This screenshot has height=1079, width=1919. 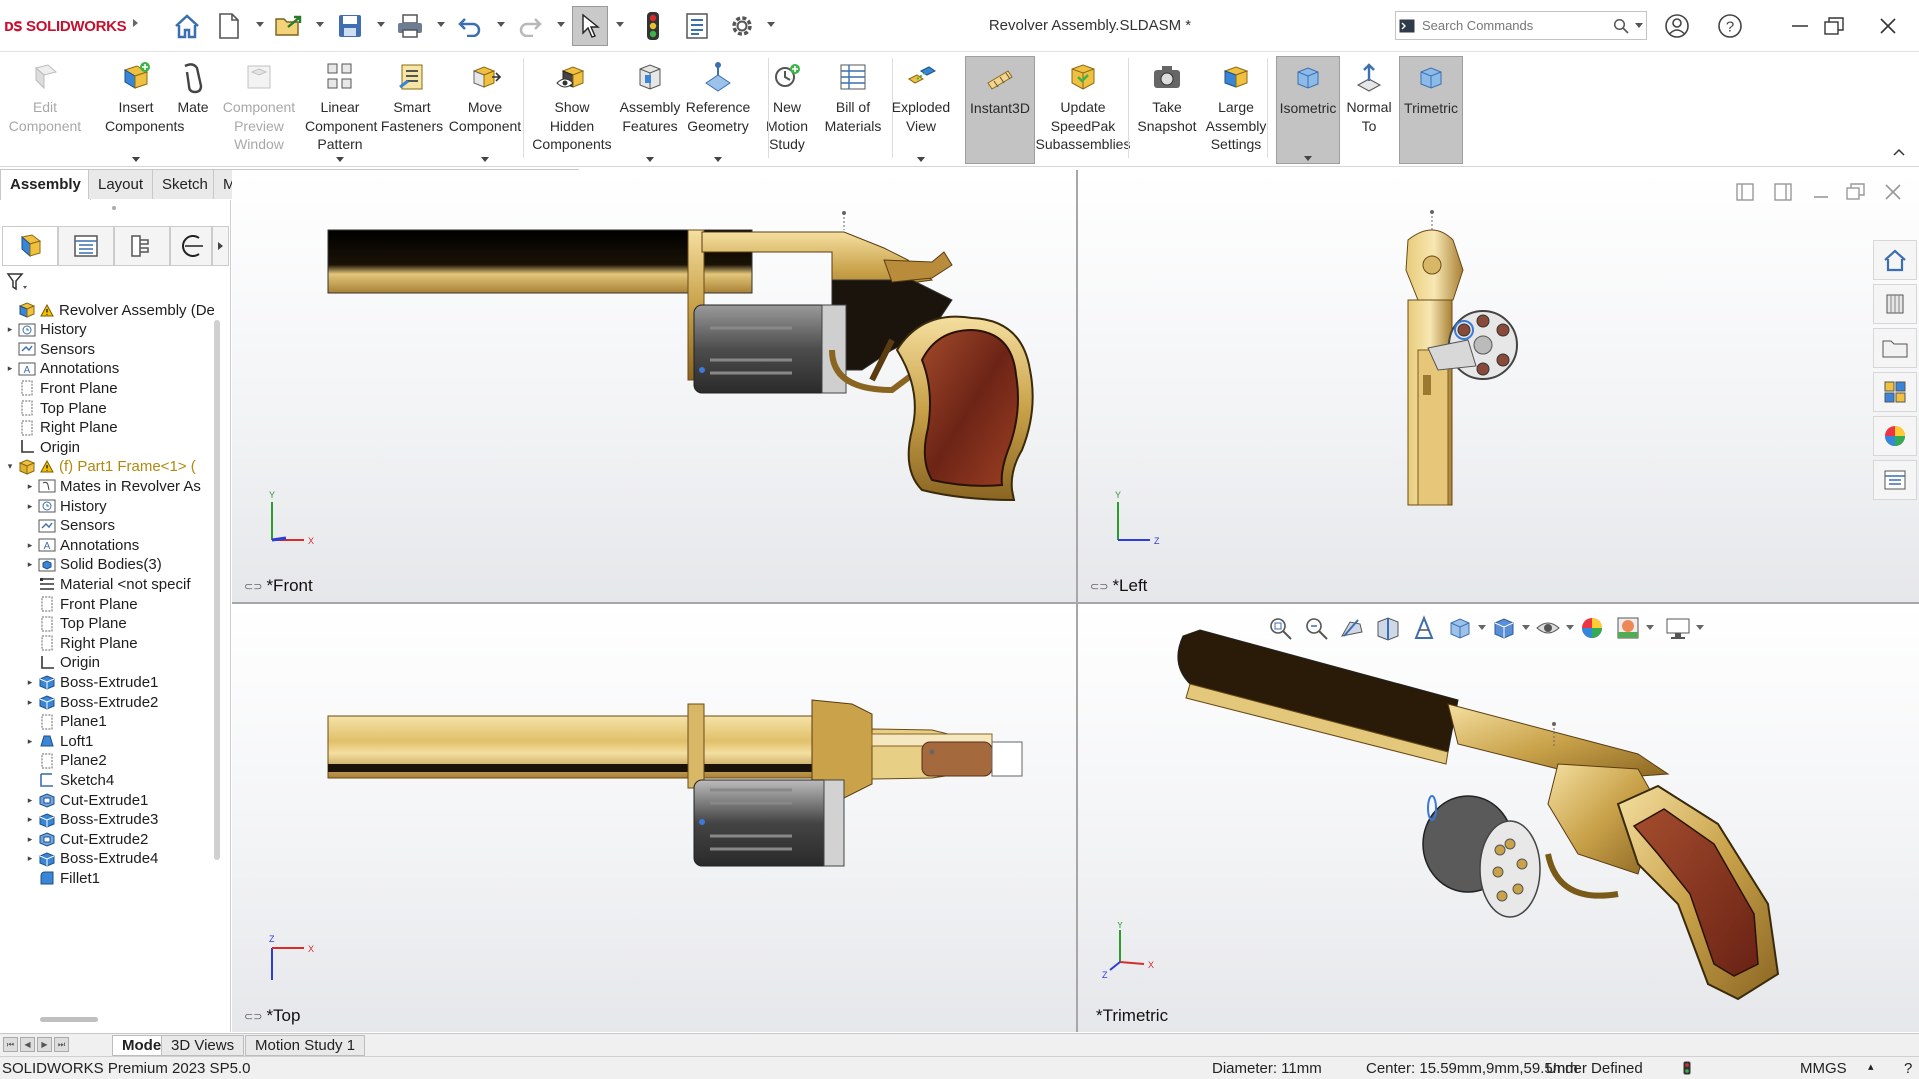 What do you see at coordinates (485, 110) in the screenshot?
I see `move-component-button: Move Component` at bounding box center [485, 110].